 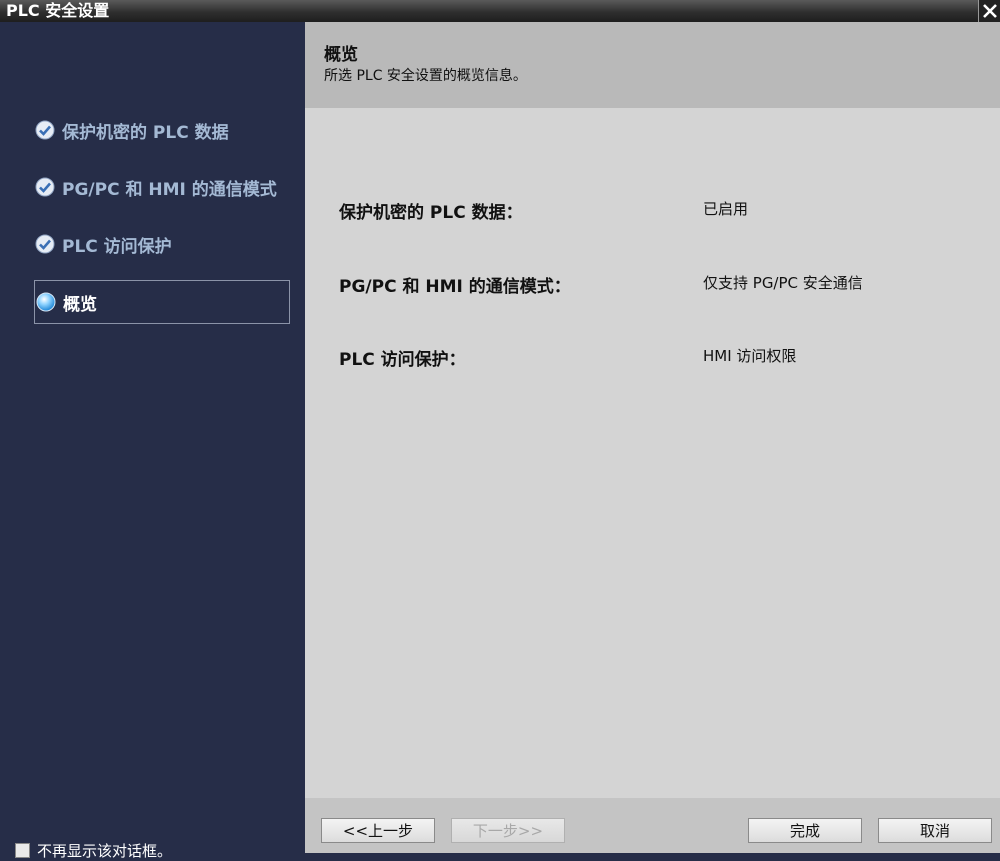 What do you see at coordinates (117, 246) in the screenshot?
I see `sidebar-item-label: PLC 访问保护` at bounding box center [117, 246].